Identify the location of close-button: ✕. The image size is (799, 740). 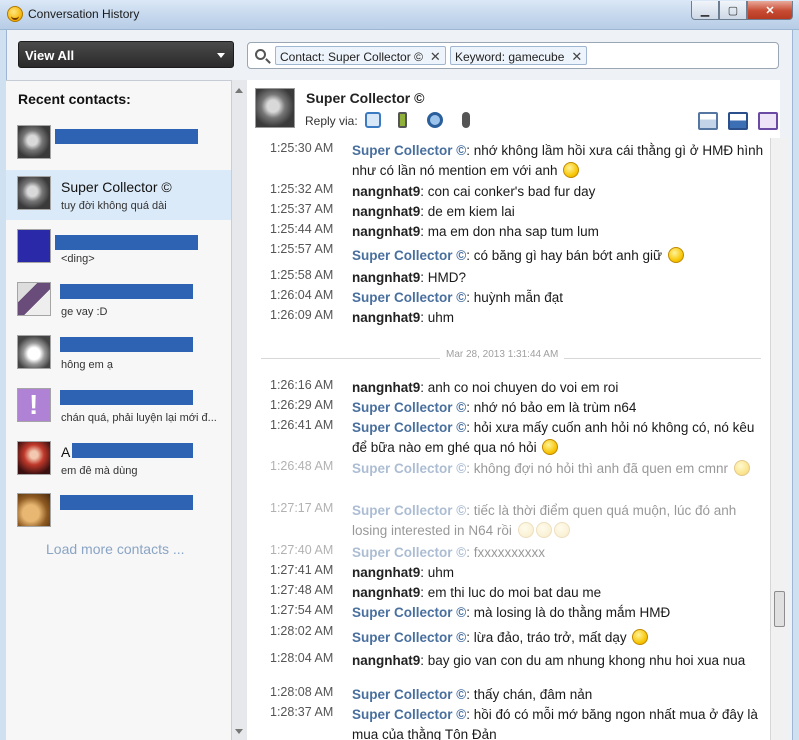
(770, 10).